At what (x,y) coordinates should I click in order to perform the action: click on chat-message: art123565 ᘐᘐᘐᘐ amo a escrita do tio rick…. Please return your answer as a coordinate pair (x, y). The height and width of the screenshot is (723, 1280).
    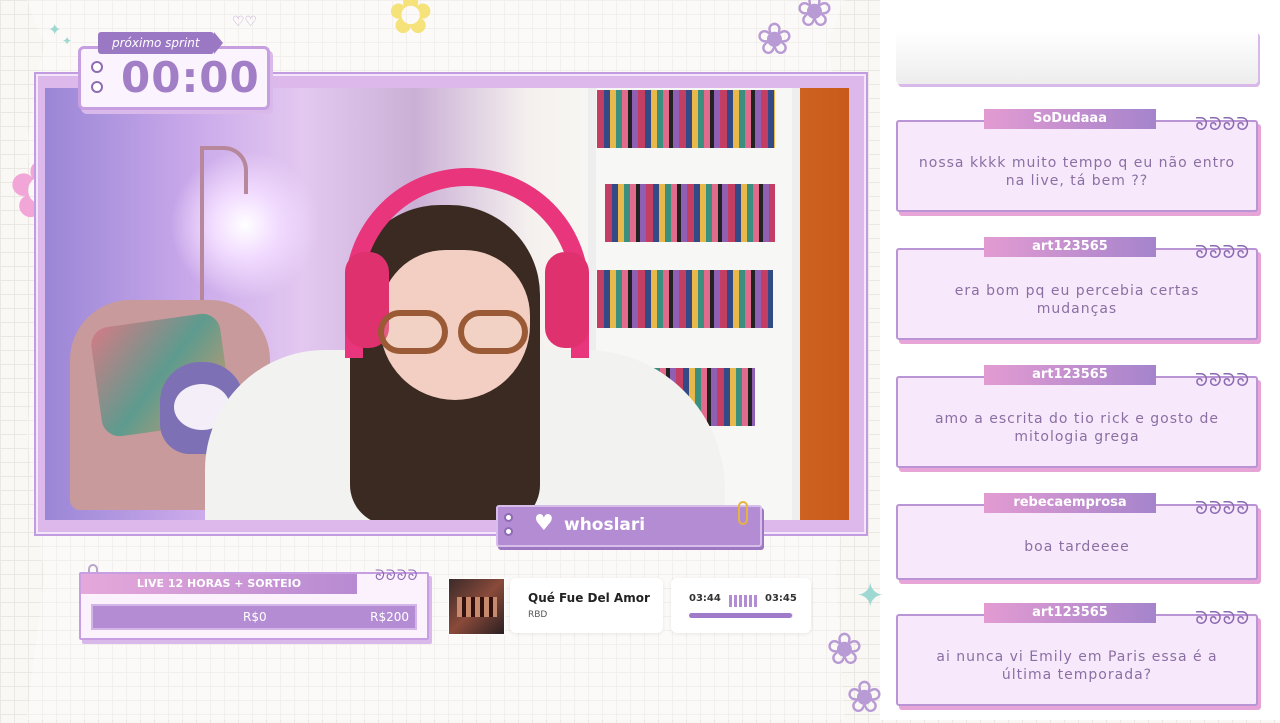
    Looking at the image, I should click on (1077, 416).